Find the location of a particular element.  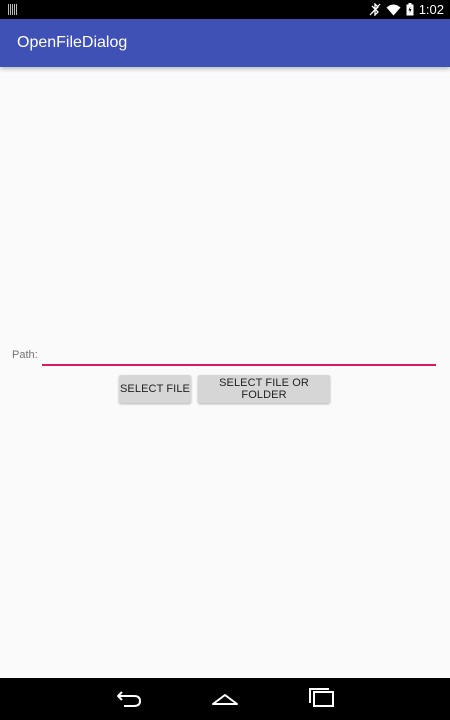

select-file-or-folder-button: SELECT FILE OR FOLDER is located at coordinates (264, 389).